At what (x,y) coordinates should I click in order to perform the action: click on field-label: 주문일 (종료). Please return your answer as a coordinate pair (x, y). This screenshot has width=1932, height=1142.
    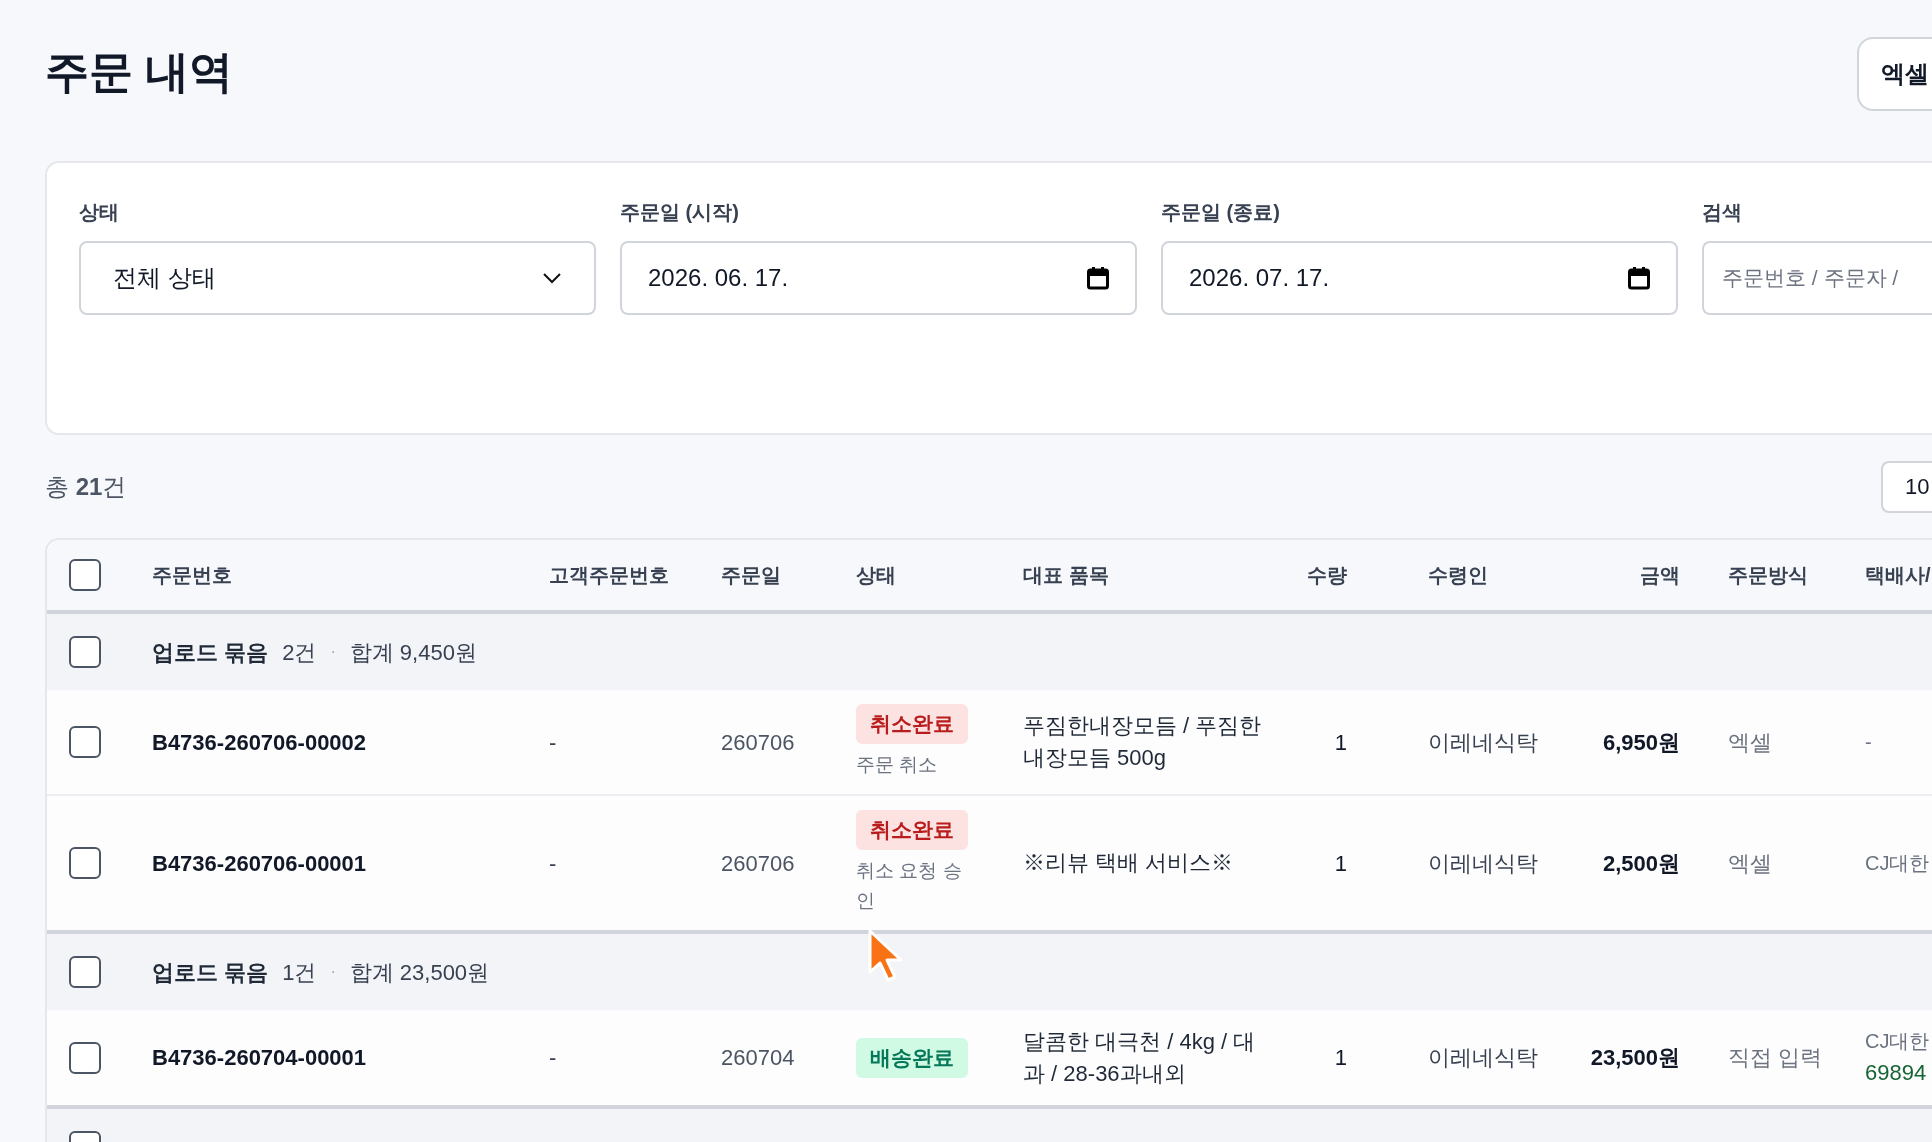
    Looking at the image, I should click on (1221, 212).